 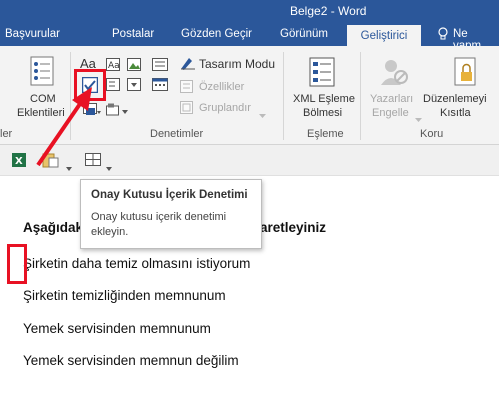 What do you see at coordinates (160, 87) in the screenshot?
I see `date-picker-control-icon` at bounding box center [160, 87].